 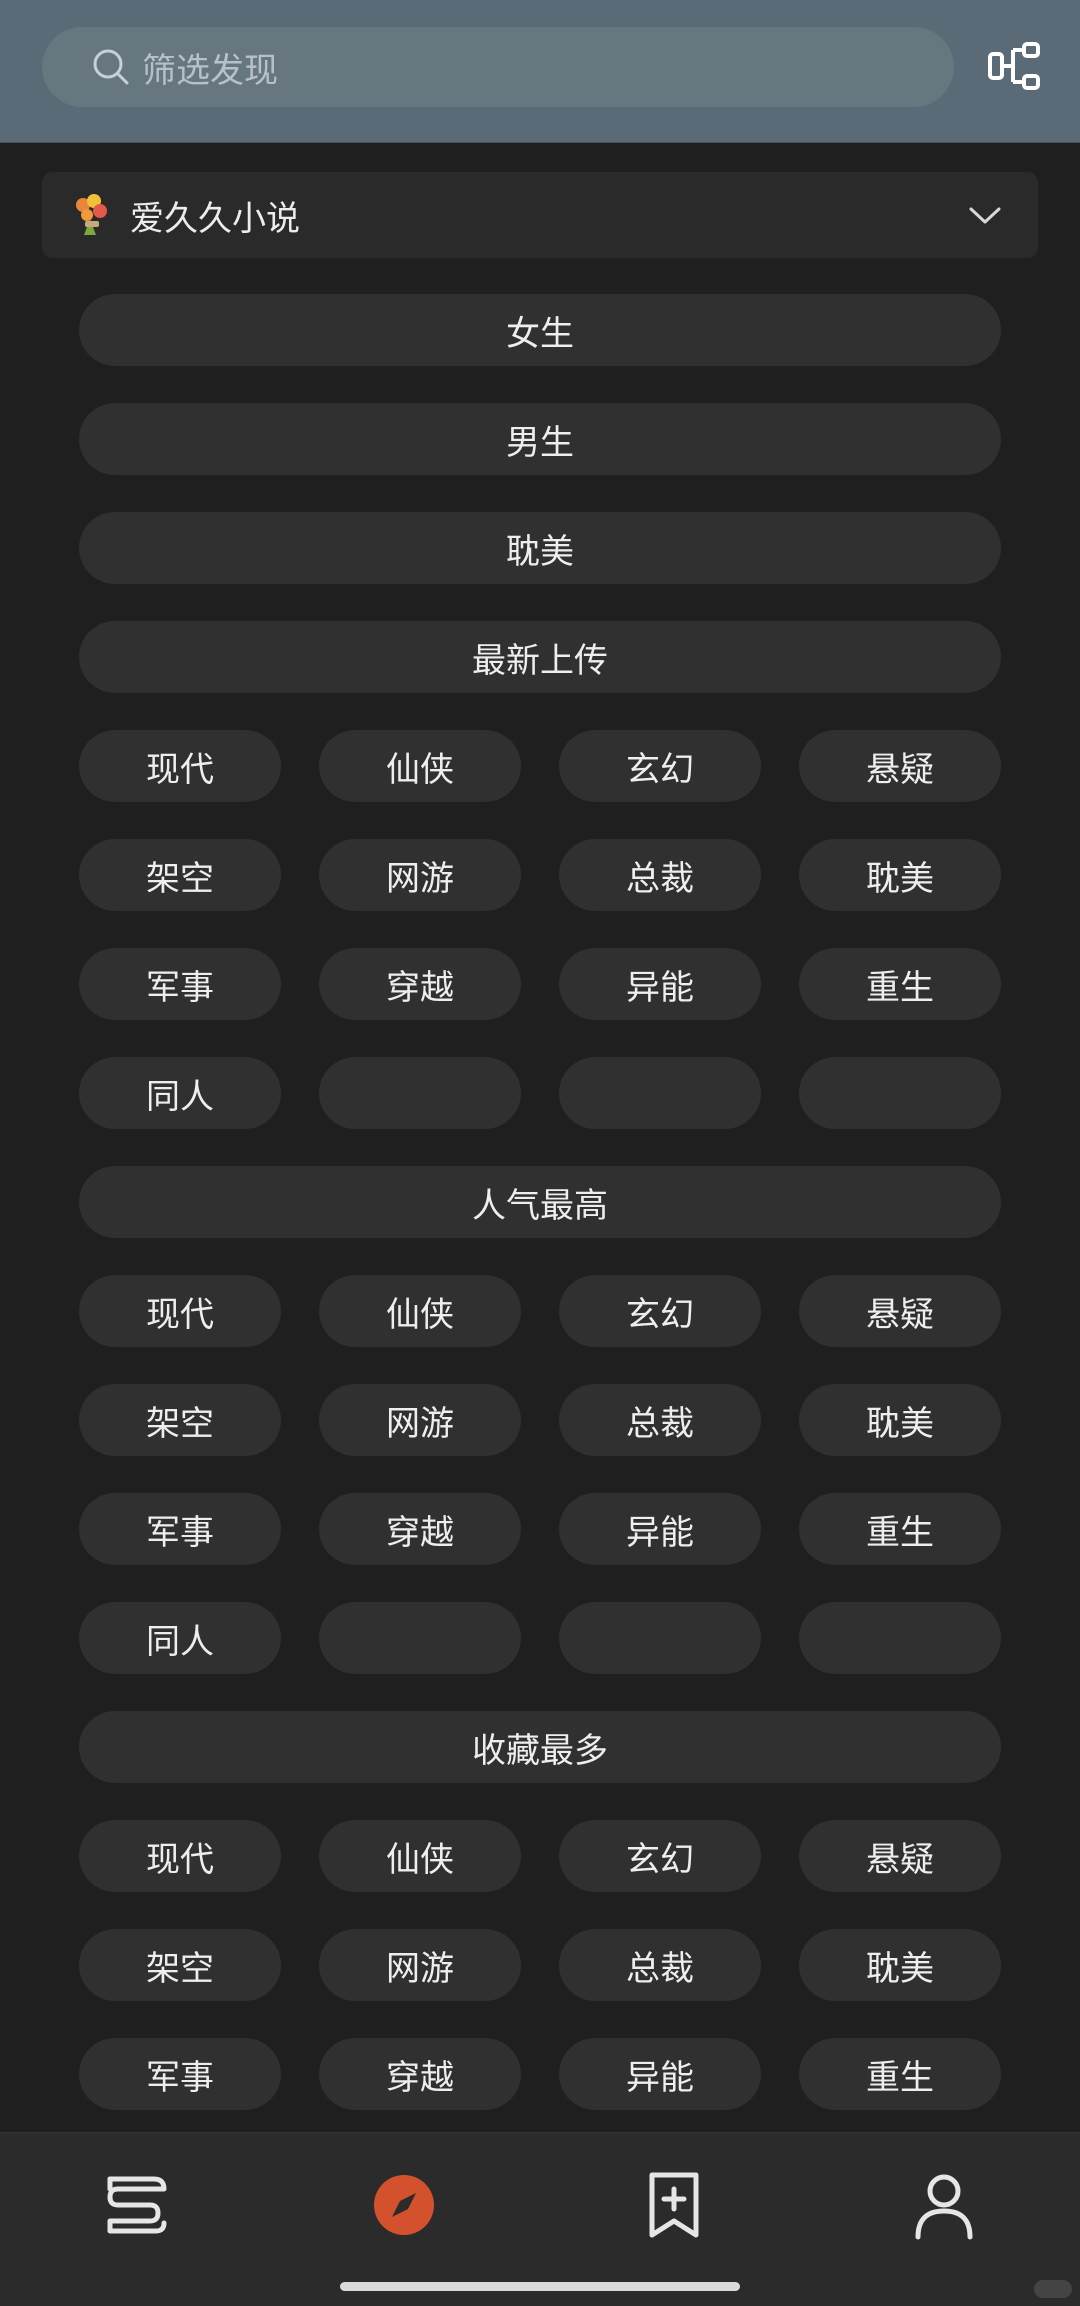 What do you see at coordinates (540, 330) in the screenshot?
I see `category-button: 女生` at bounding box center [540, 330].